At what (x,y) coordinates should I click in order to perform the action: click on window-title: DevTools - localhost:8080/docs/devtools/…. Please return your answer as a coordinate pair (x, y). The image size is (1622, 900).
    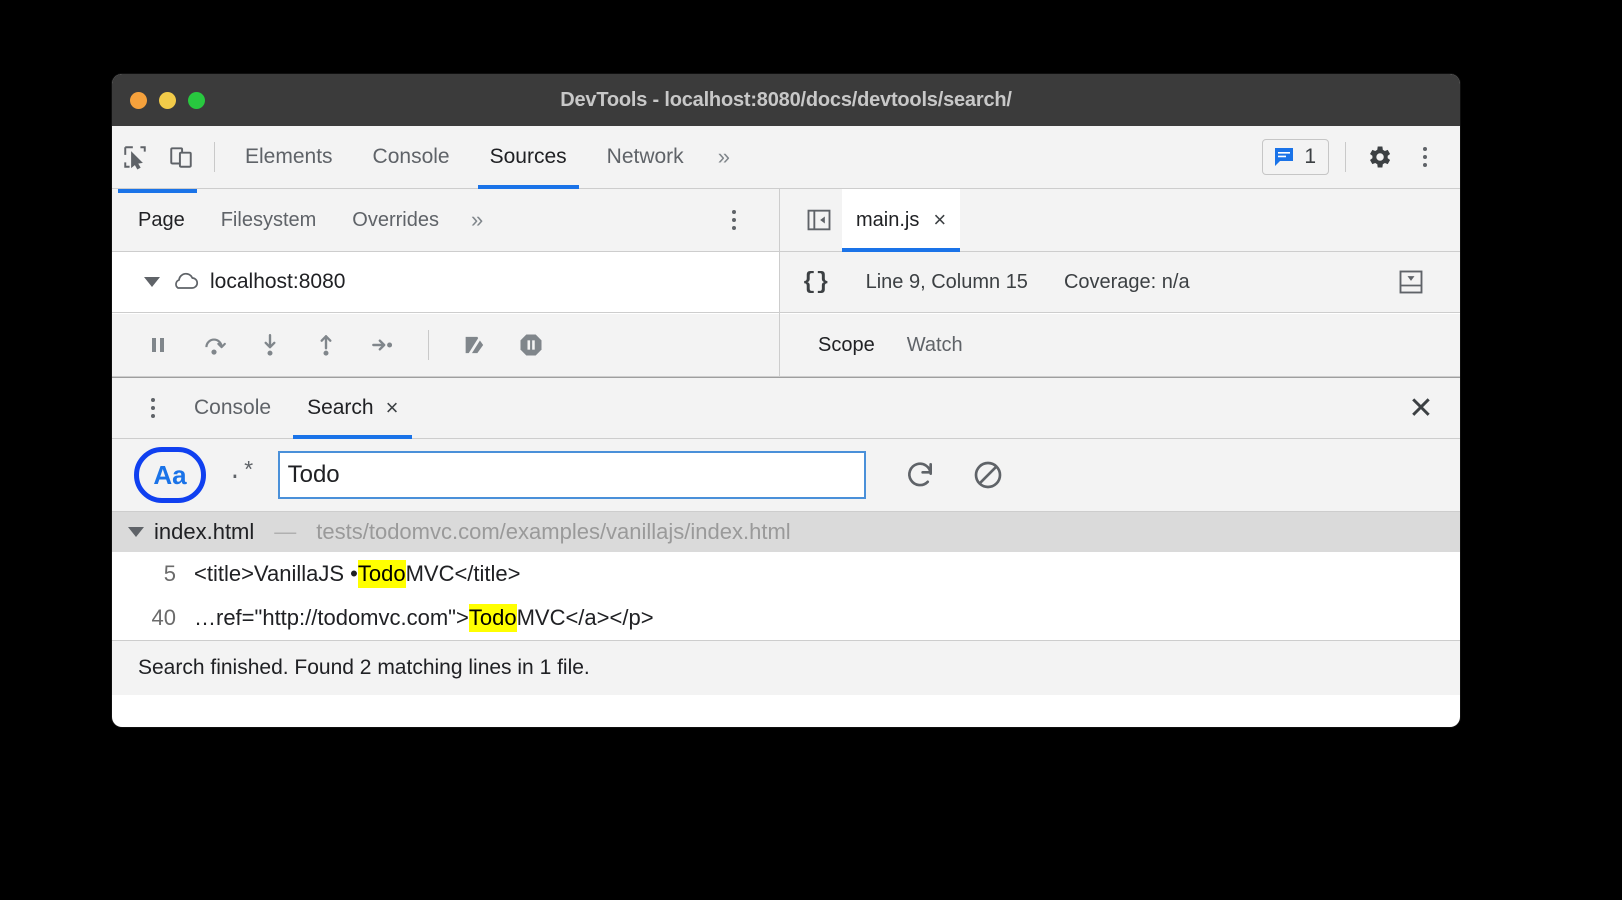
    Looking at the image, I should click on (786, 99).